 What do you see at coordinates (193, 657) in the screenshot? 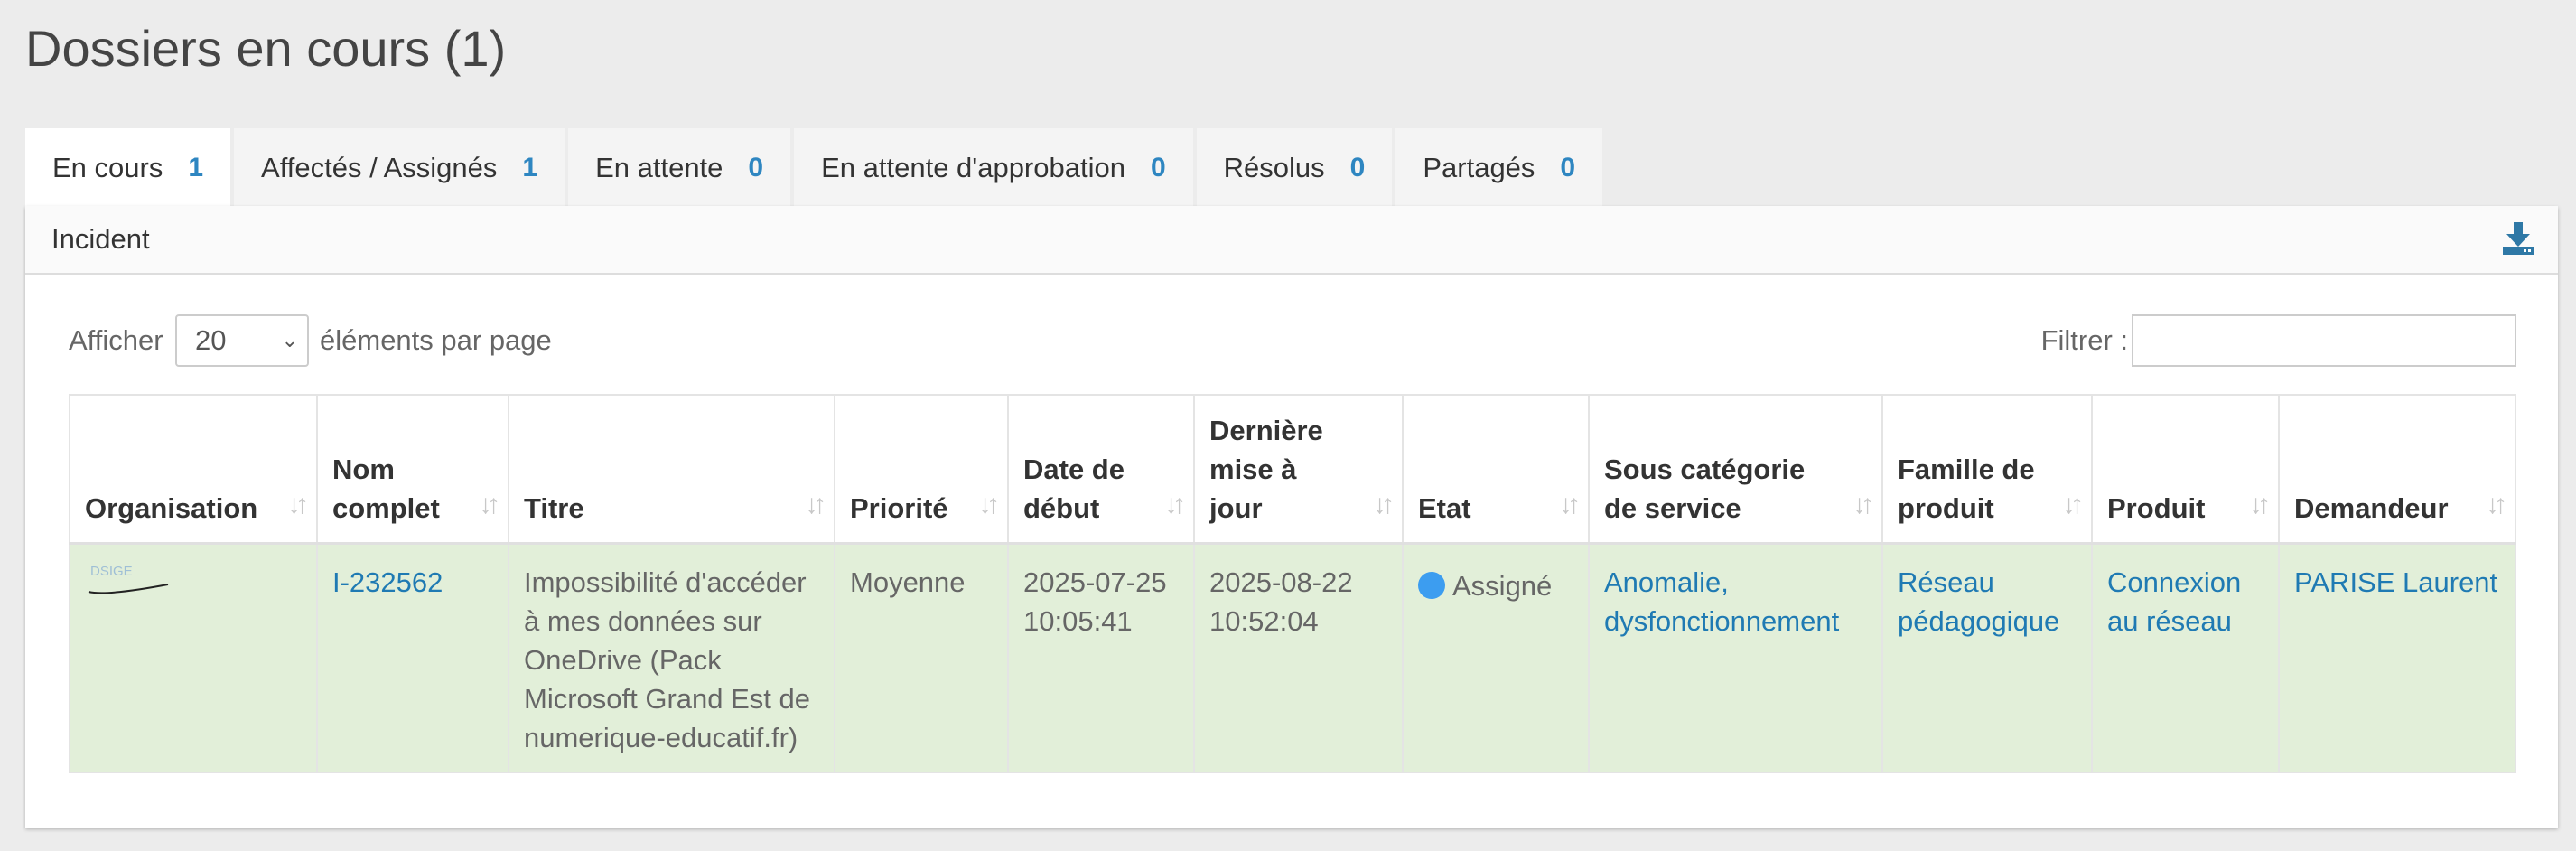
I see `cell-organisation: DSIGE` at bounding box center [193, 657].